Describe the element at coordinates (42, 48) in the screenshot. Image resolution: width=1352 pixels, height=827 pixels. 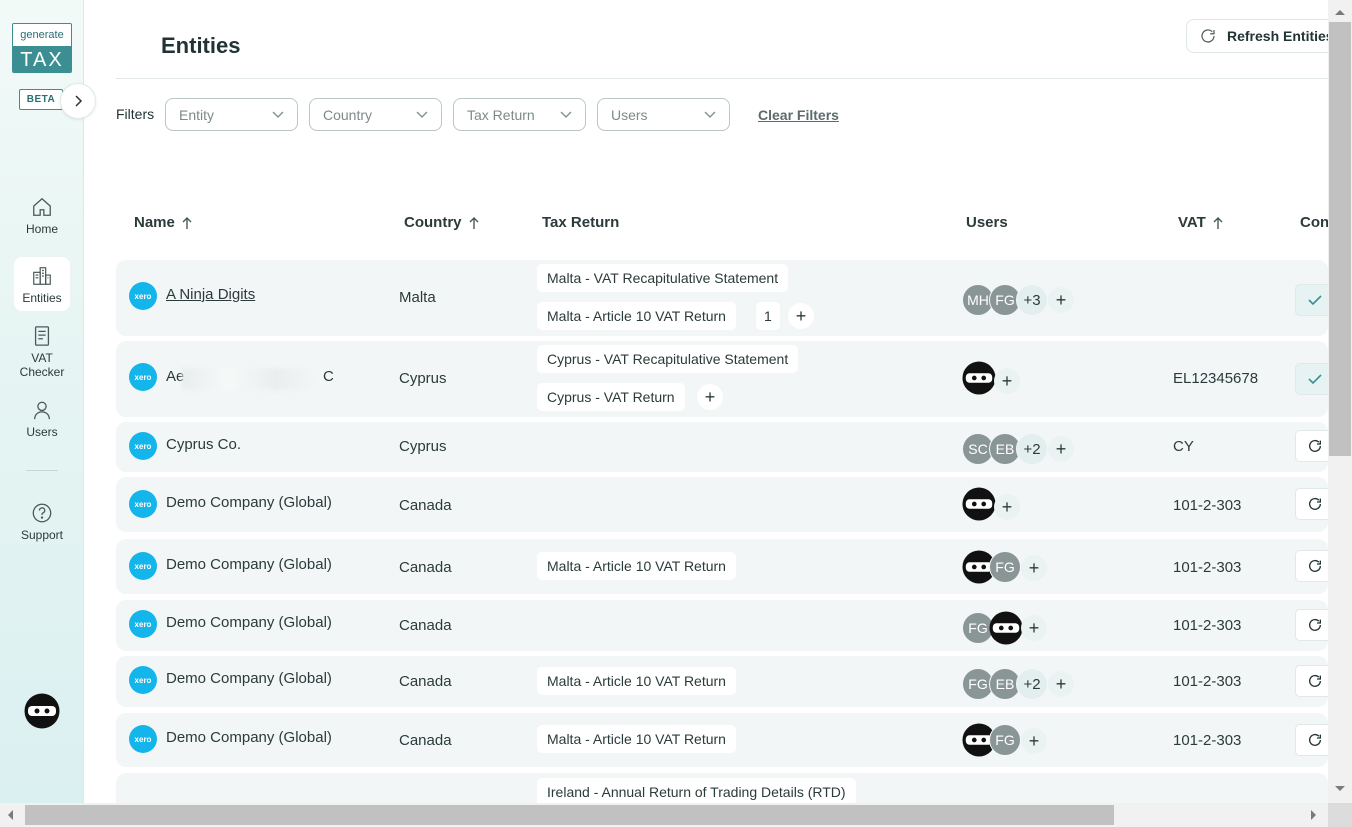
I see `generate-tax-logo: generate TAX` at that location.